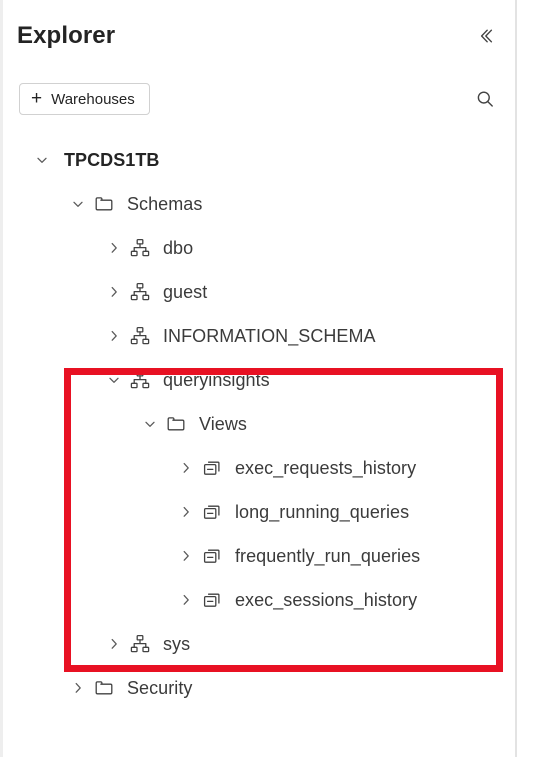 Image resolution: width=538 pixels, height=757 pixels. I want to click on tree-node-frequently-run-queries: frequently_run_queries, so click(258, 556).